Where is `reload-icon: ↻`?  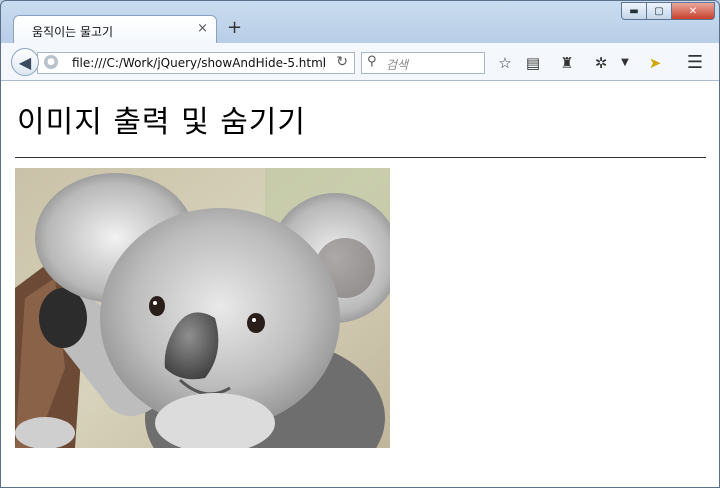
reload-icon: ↻ is located at coordinates (342, 62).